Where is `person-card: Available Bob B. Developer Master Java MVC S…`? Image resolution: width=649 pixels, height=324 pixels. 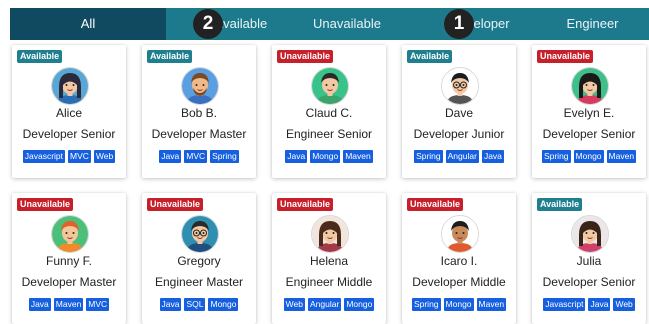 person-card: Available Bob B. Developer Master Java MVC S… is located at coordinates (199, 111).